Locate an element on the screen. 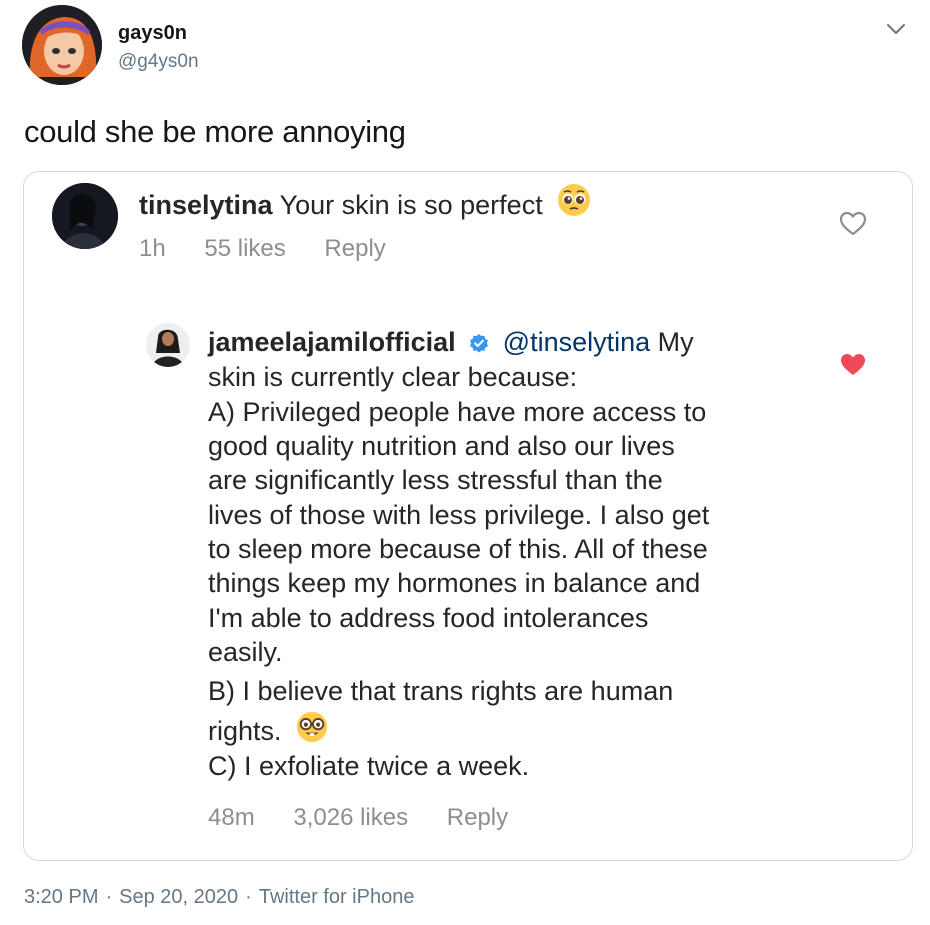 This screenshot has width=930, height=925. avatar is located at coordinates (62, 45).